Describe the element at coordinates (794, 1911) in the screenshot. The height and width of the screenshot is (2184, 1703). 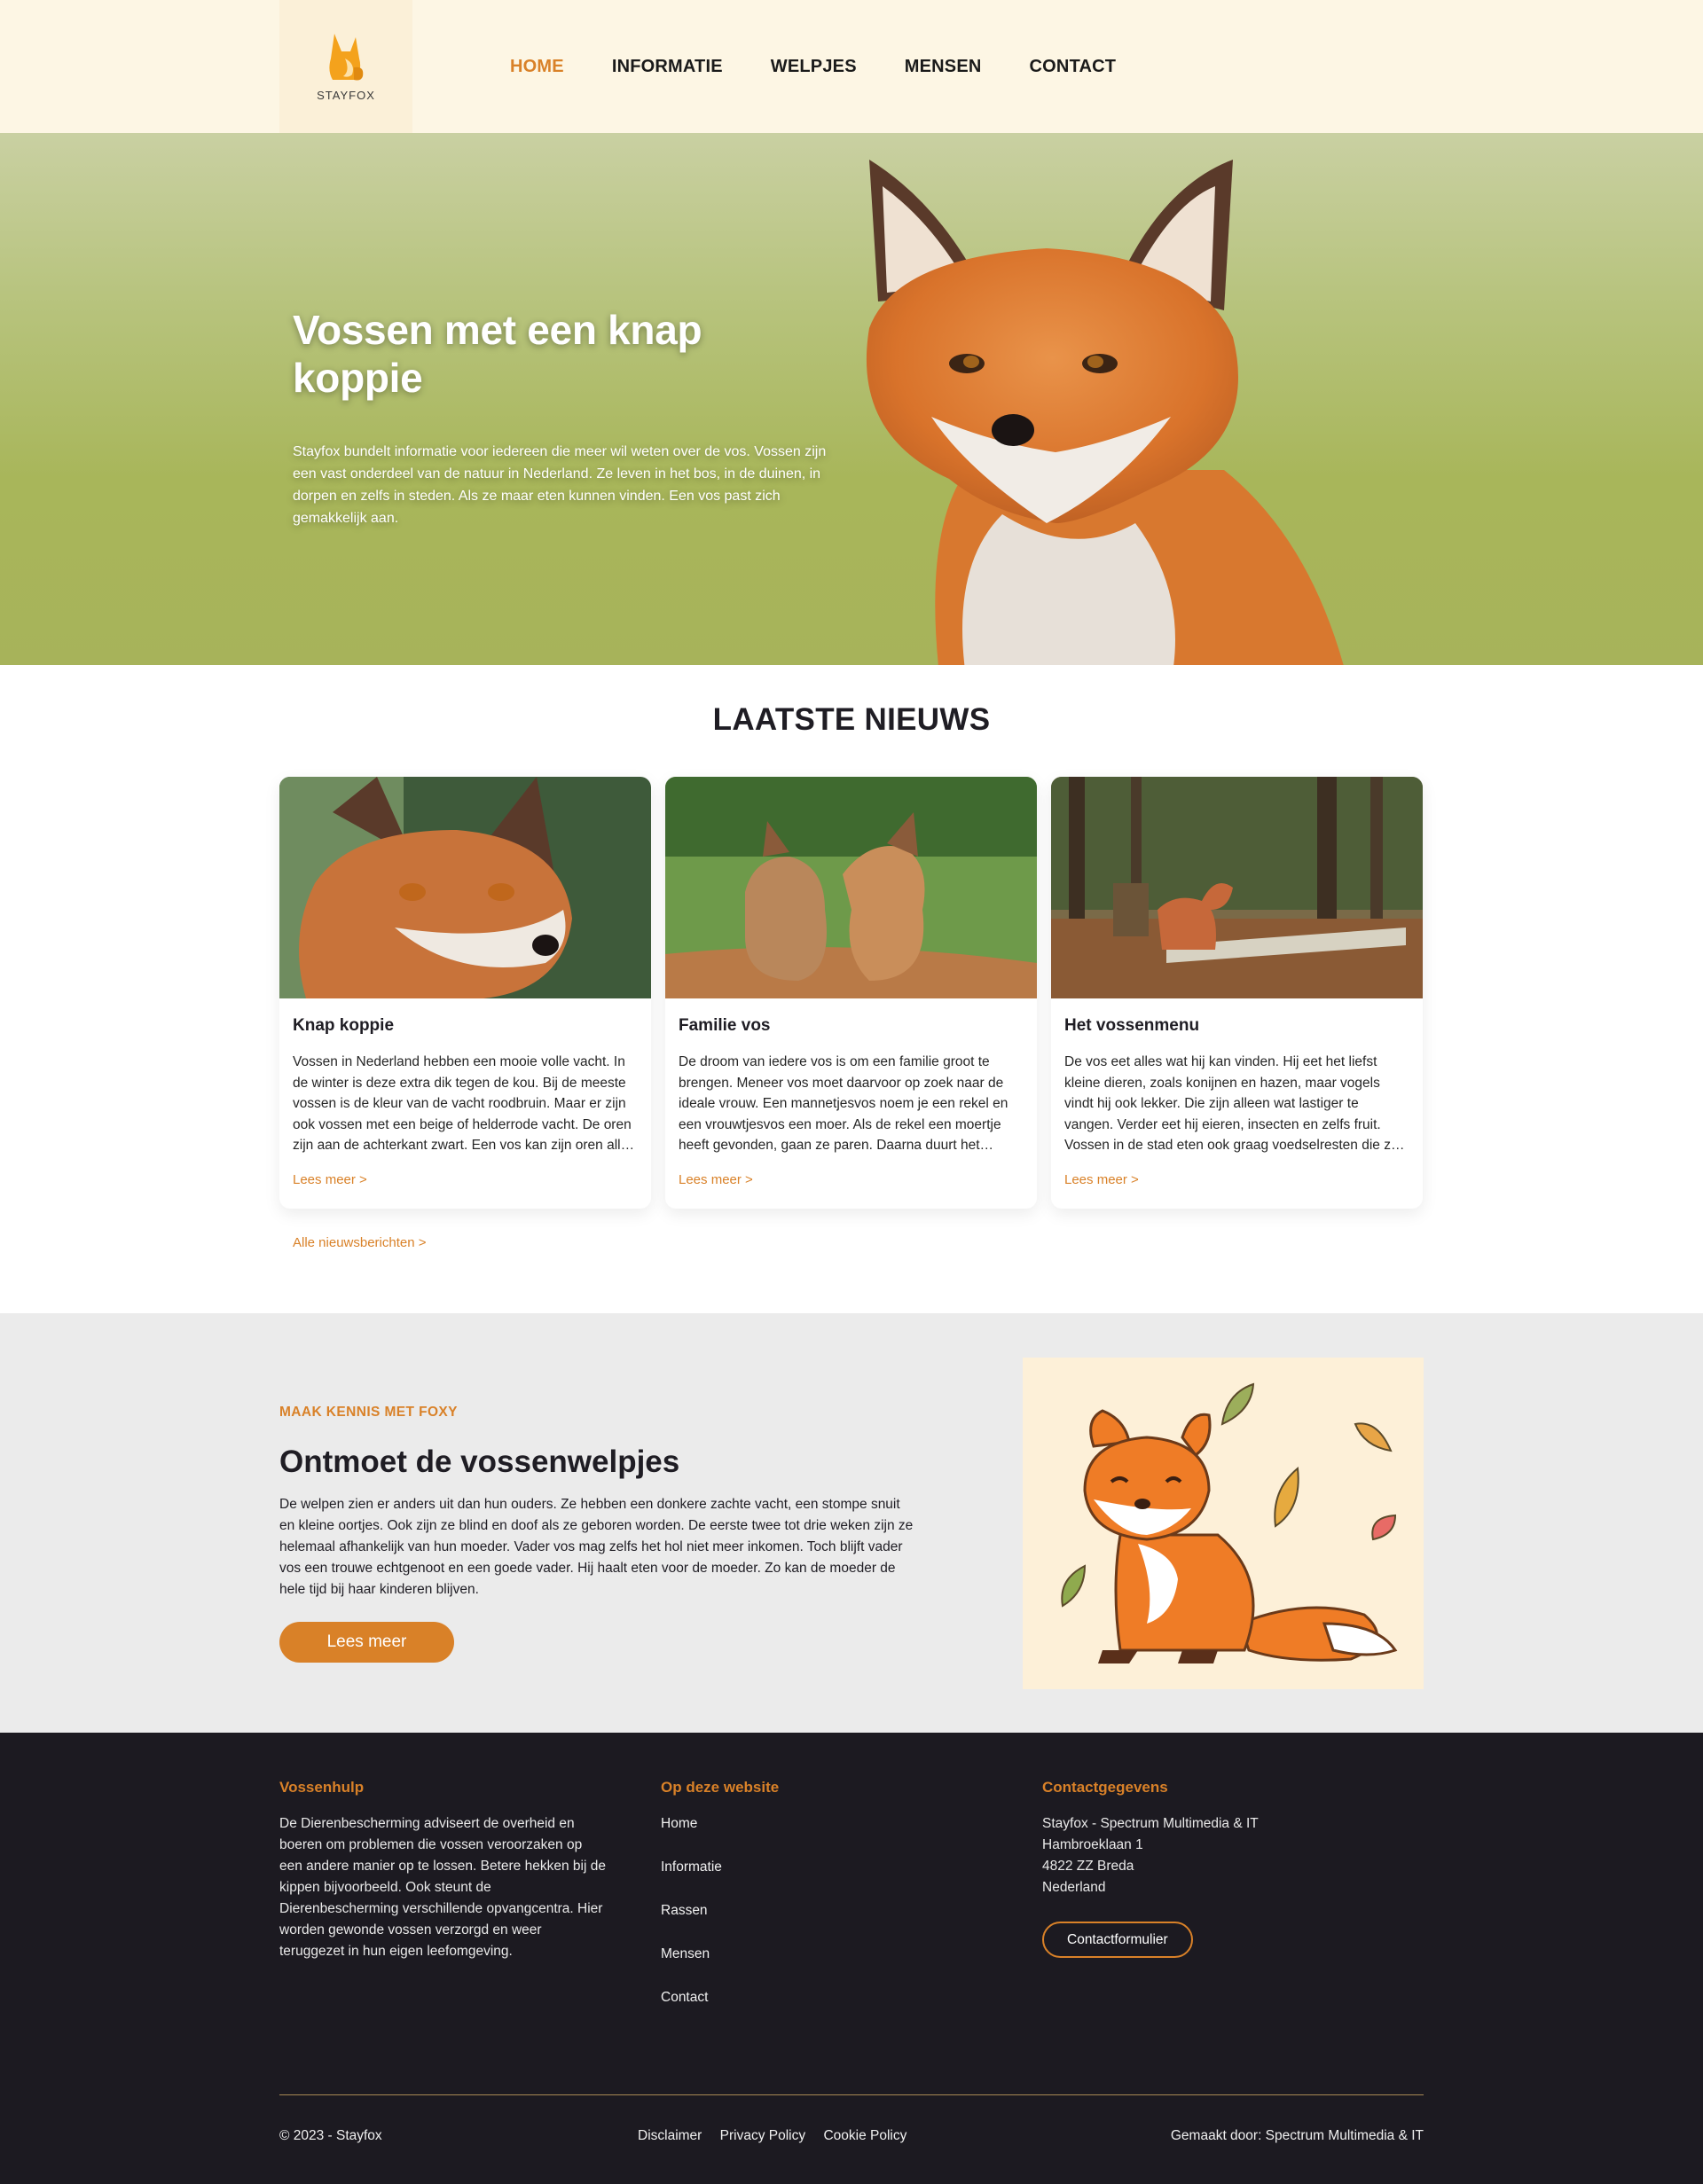
I see `footer-link-rassen: Rassen` at that location.